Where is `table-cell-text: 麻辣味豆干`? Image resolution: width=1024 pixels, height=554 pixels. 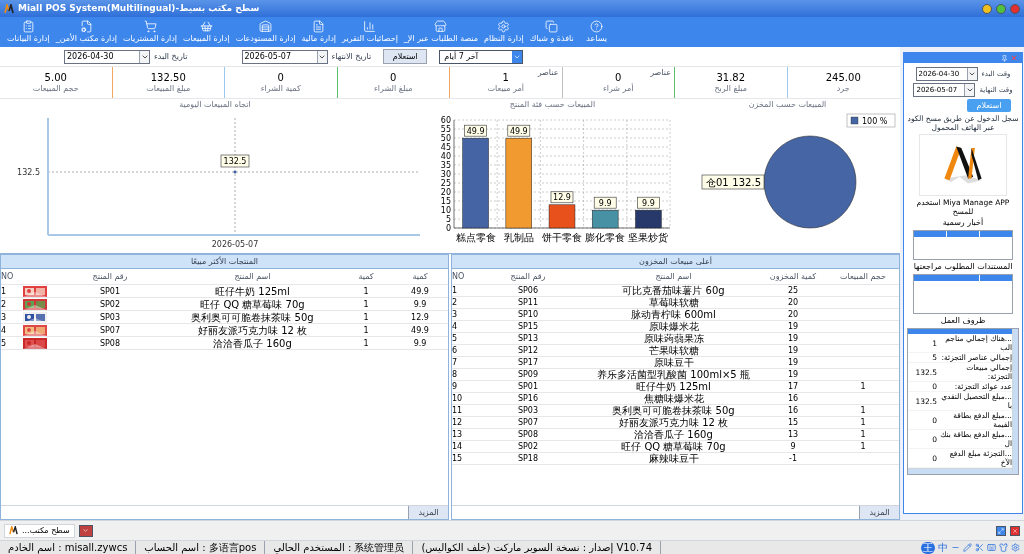 table-cell-text: 麻辣味豆干 is located at coordinates (673, 459).